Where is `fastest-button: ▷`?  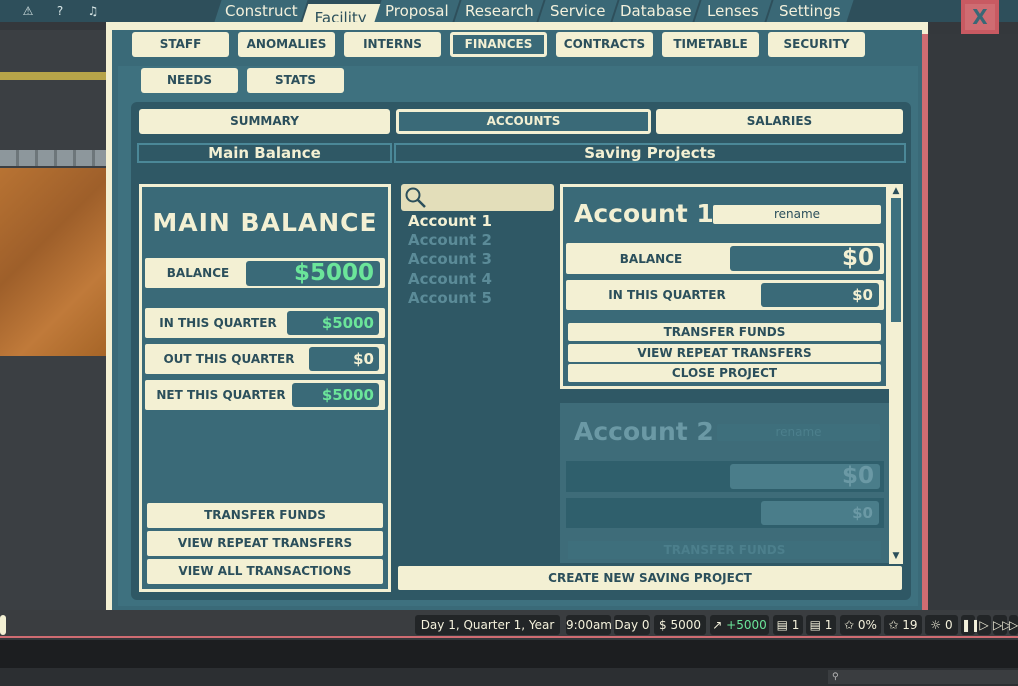 fastest-button: ▷ is located at coordinates (1013, 625).